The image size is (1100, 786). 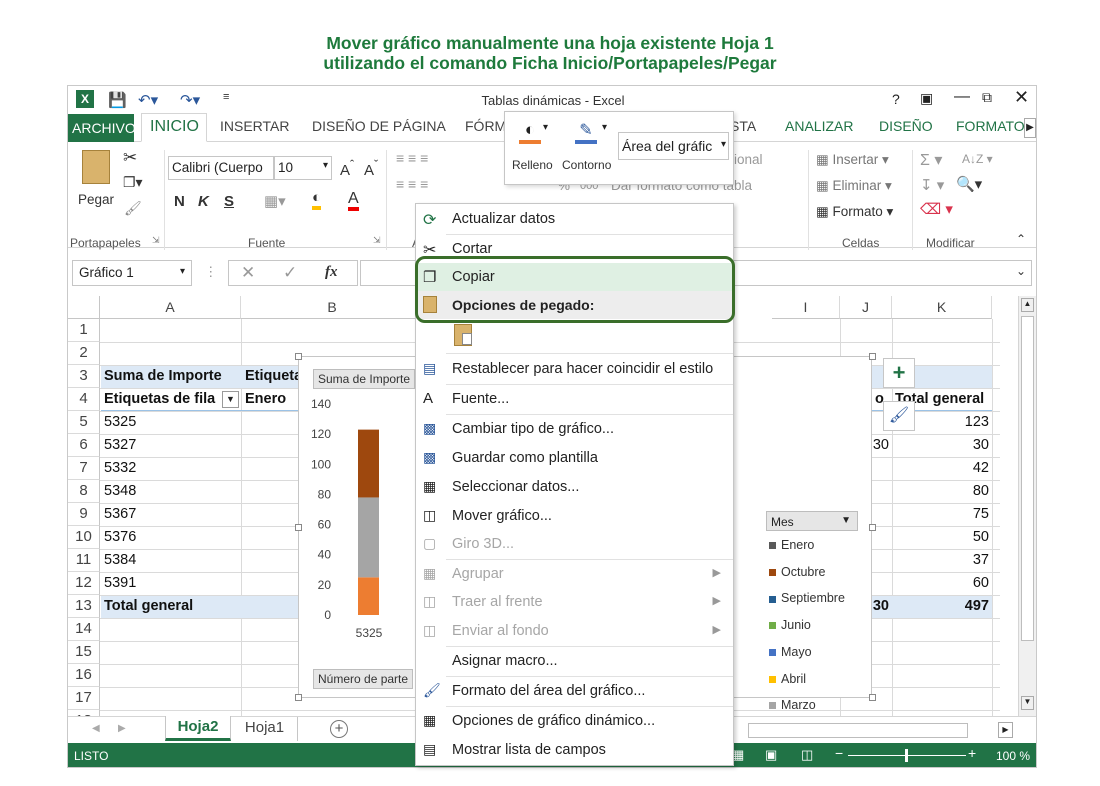 What do you see at coordinates (942, 468) in the screenshot?
I see `cell-k7: 42` at bounding box center [942, 468].